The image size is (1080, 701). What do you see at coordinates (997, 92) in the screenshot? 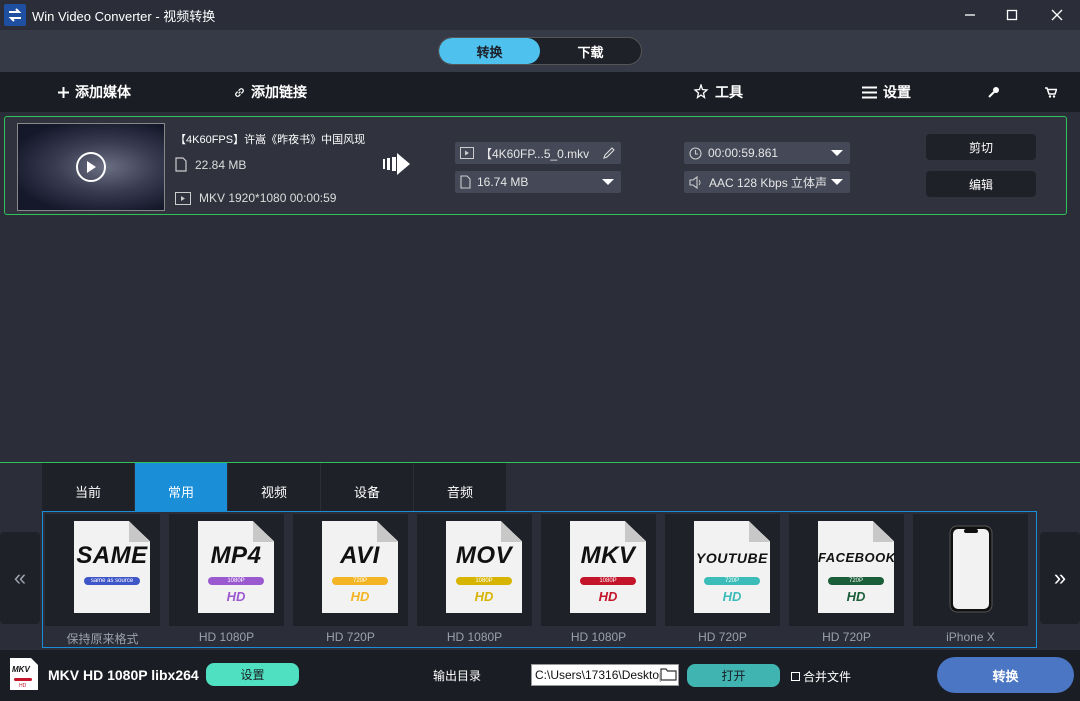
I see `wrench-button` at bounding box center [997, 92].